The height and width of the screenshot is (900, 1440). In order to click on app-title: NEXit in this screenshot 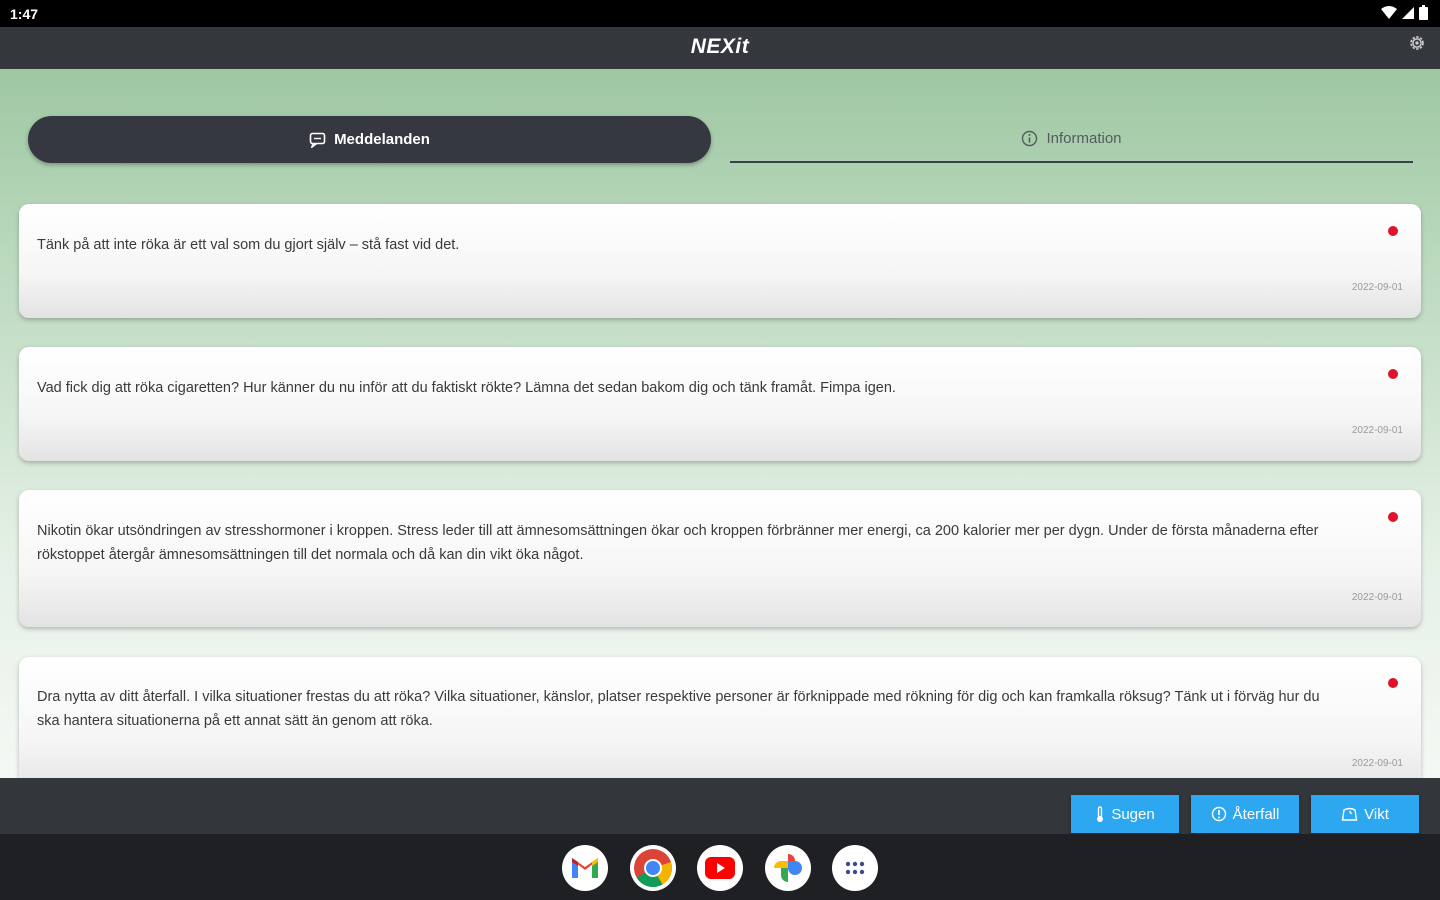, I will do `click(720, 46)`.